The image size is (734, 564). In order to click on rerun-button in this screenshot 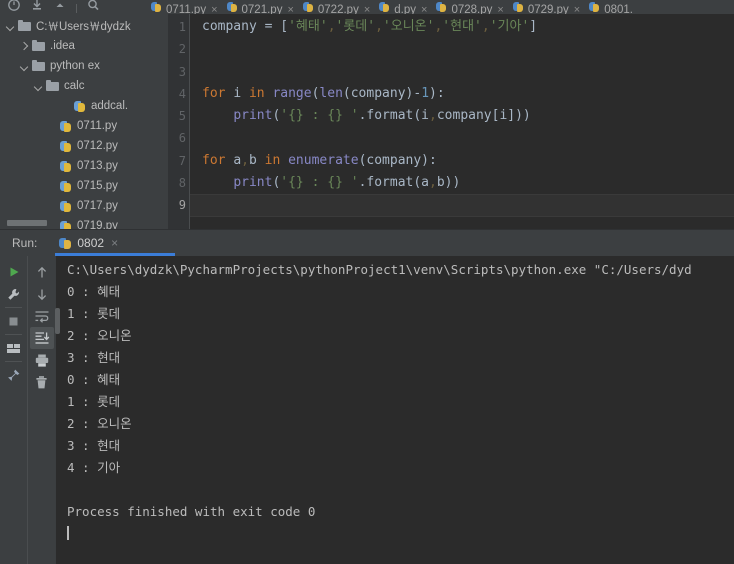, I will do `click(14, 272)`.